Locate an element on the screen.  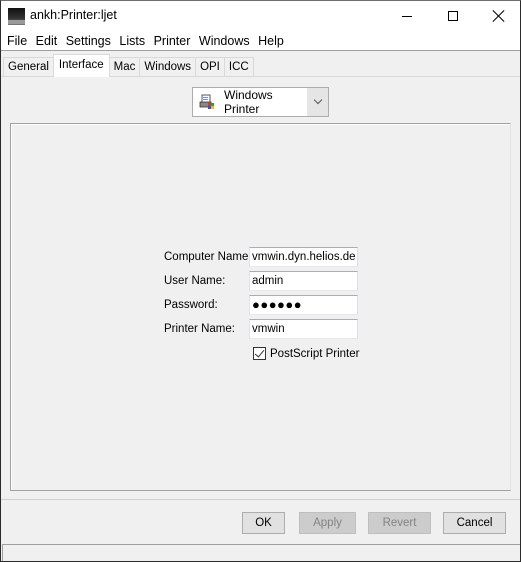
tab-mac: Mac is located at coordinates (124, 67).